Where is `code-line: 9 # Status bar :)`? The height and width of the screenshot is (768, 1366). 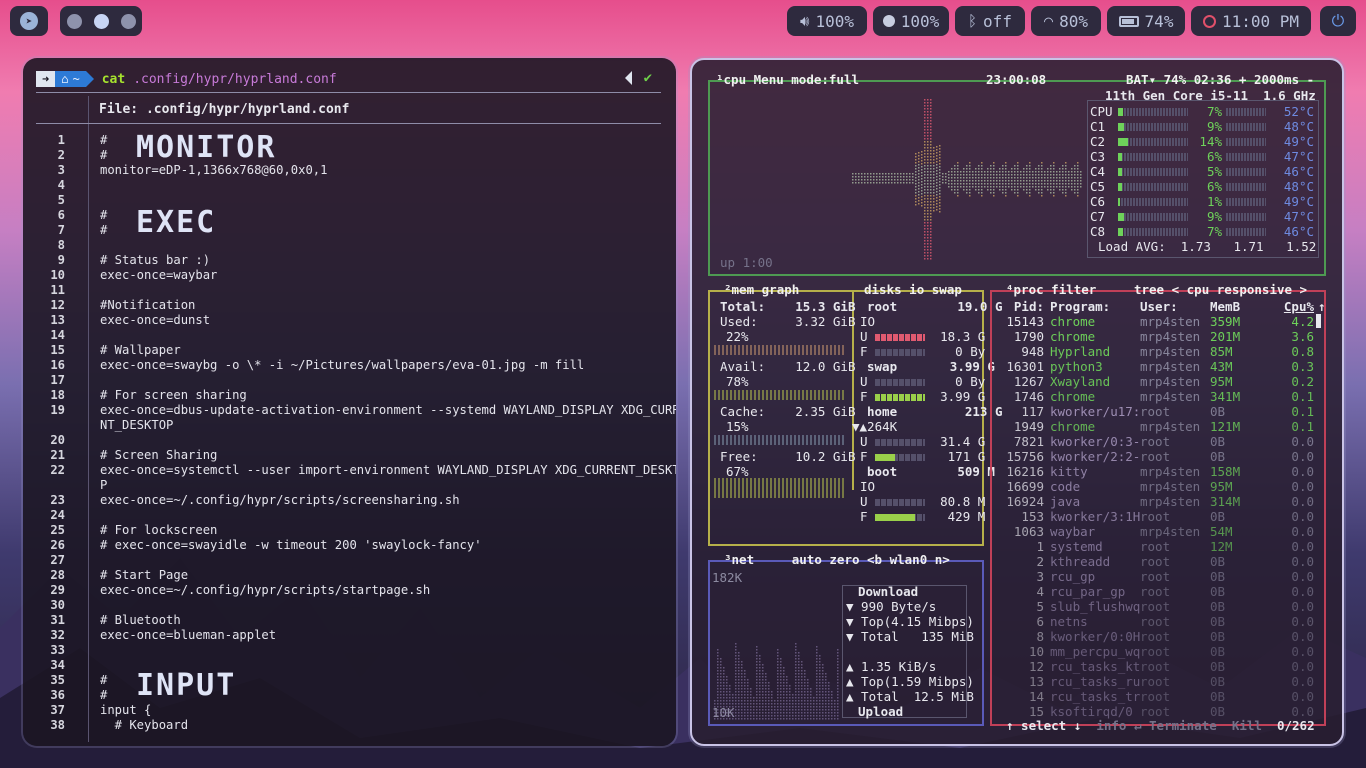
code-line: 9 # Status bar :) is located at coordinates (343, 260).